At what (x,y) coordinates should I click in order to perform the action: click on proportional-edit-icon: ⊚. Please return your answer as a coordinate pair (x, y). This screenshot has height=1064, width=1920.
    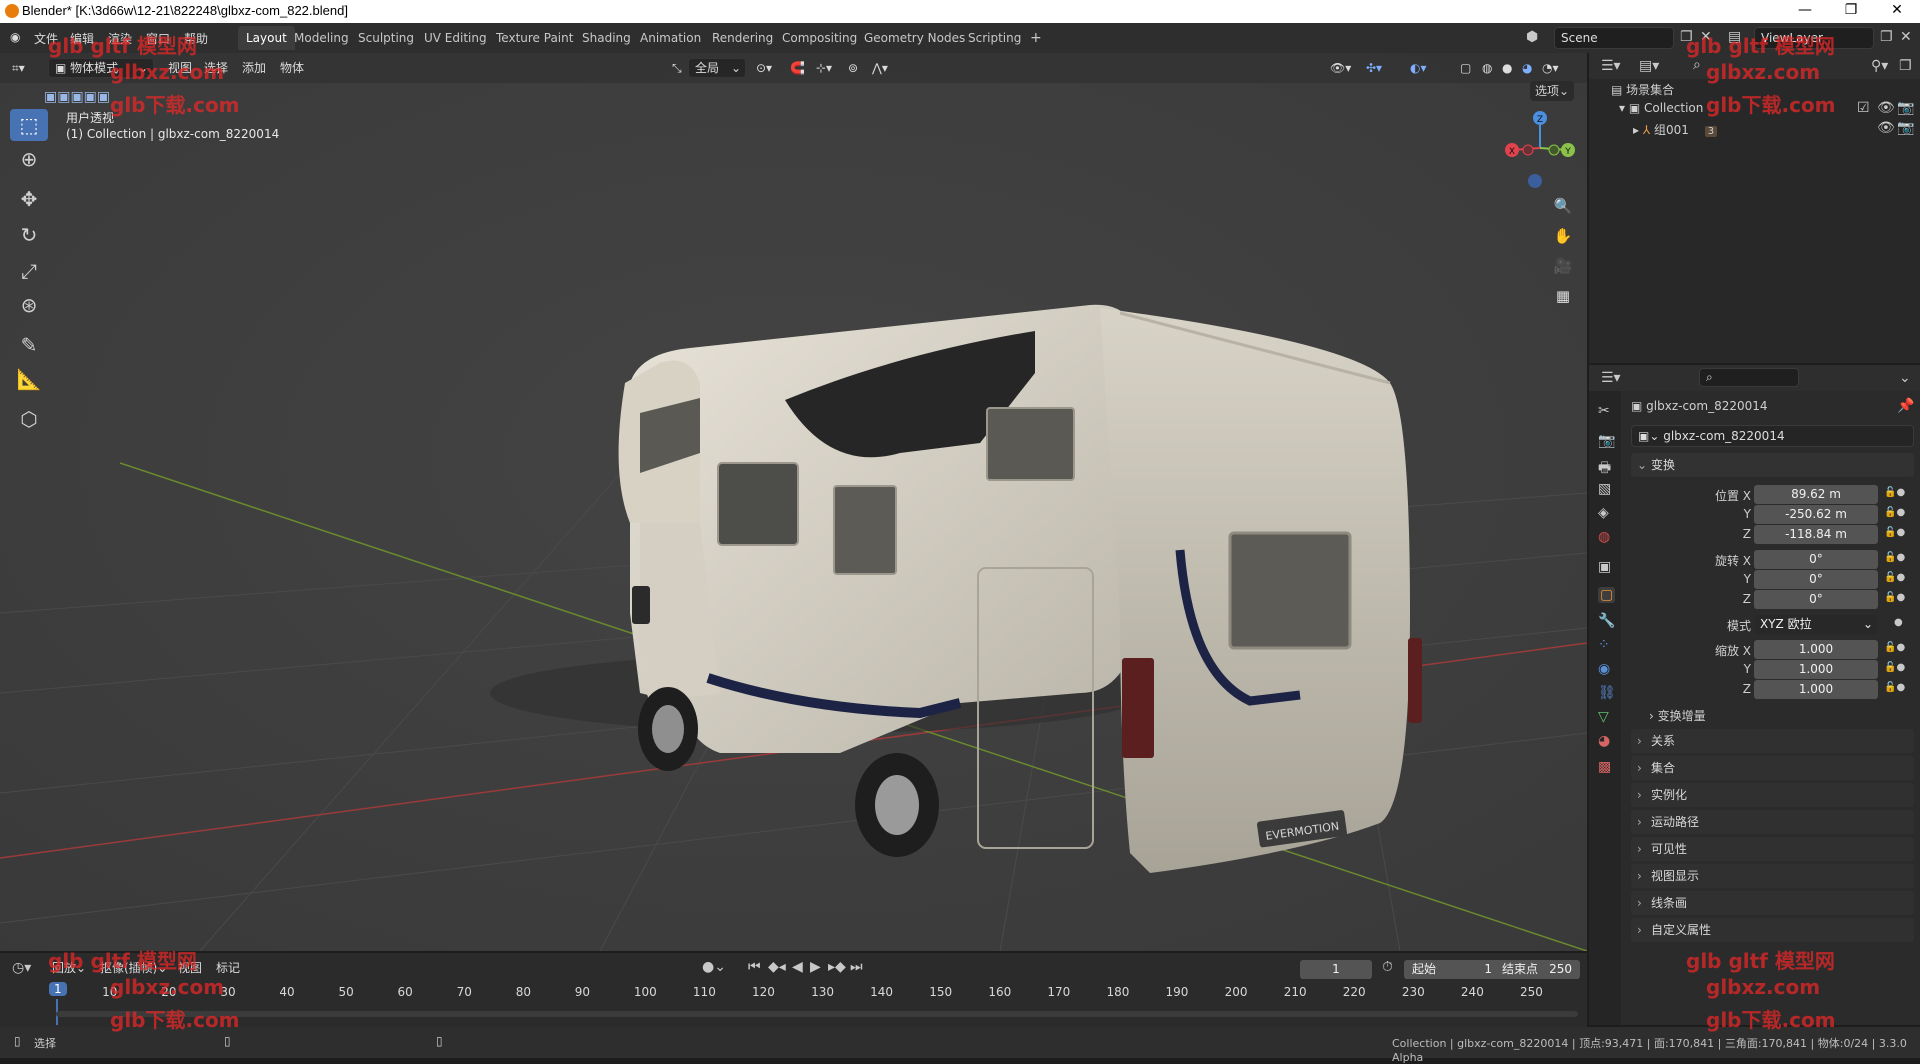
    Looking at the image, I should click on (853, 68).